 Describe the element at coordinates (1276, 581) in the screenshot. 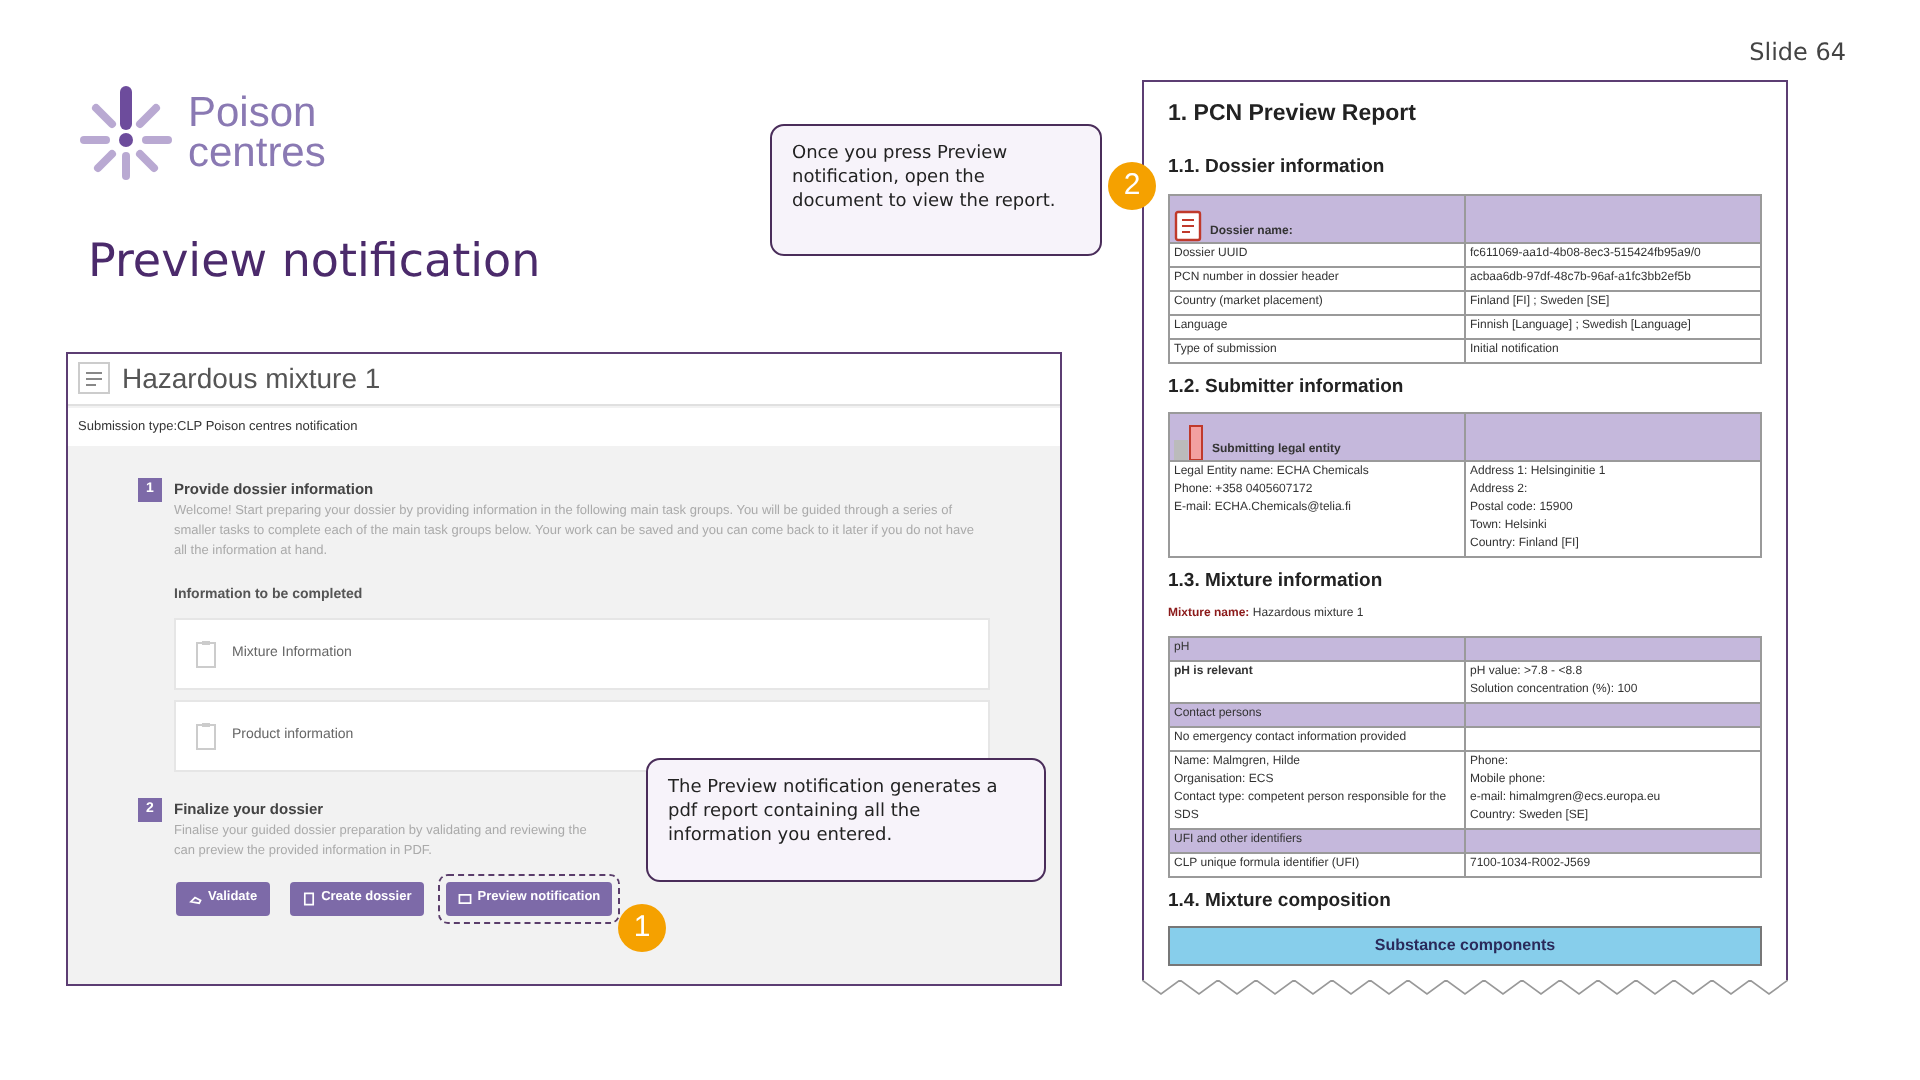

I see `report-heading: 1.3. Mixture information` at that location.